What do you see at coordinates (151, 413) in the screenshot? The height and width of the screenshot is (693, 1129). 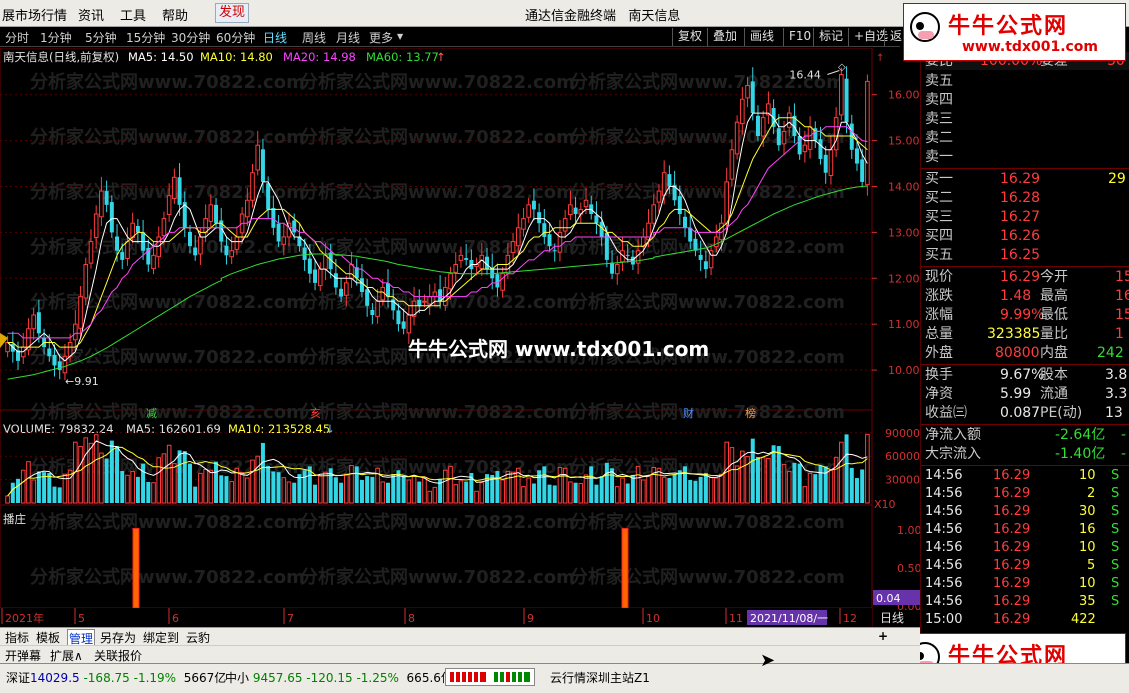 I see `event-marker-0: 减` at bounding box center [151, 413].